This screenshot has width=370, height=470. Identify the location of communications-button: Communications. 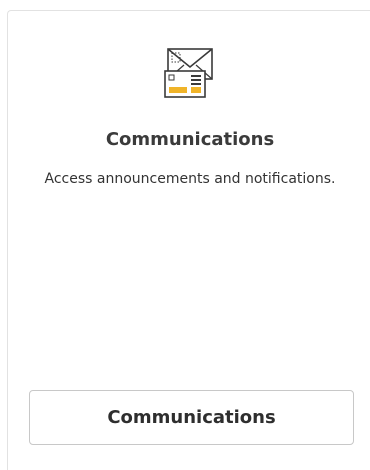
(191, 417).